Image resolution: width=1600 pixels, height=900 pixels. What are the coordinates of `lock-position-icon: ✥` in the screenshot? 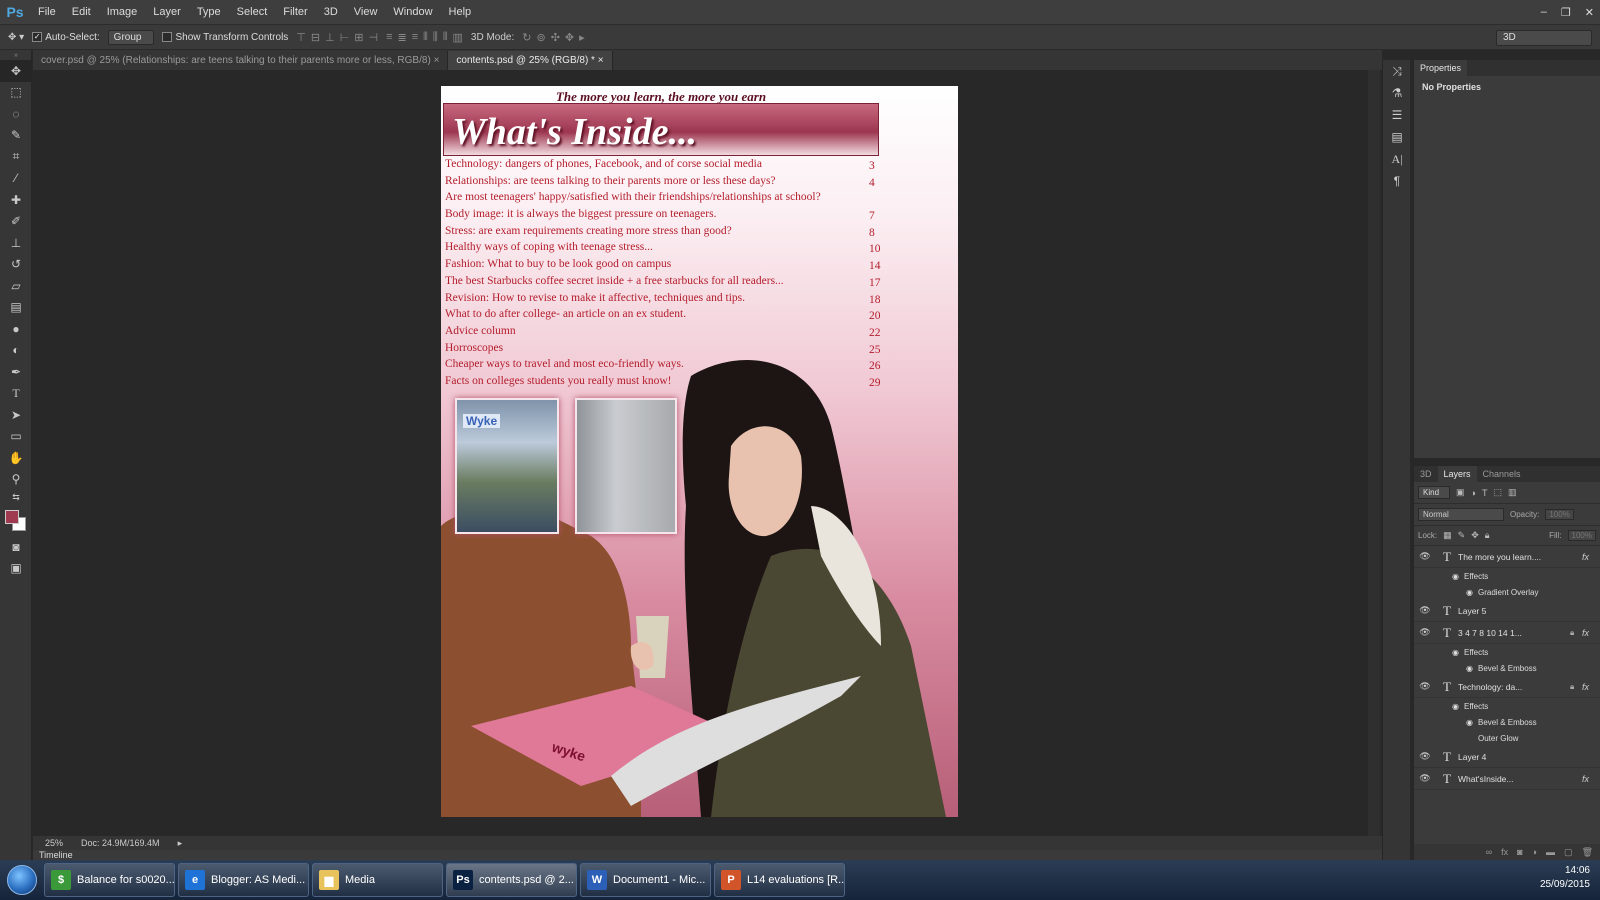 It's located at (1475, 535).